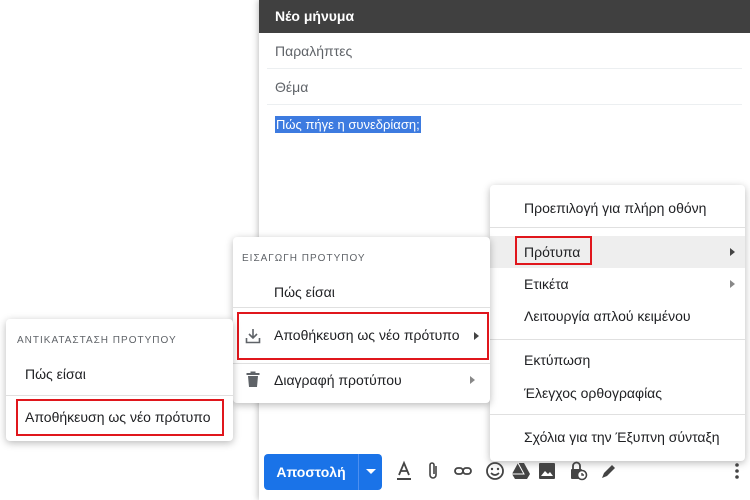 The image size is (750, 500). What do you see at coordinates (617, 360) in the screenshot?
I see `menu-item-print: Εκτύπωση` at bounding box center [617, 360].